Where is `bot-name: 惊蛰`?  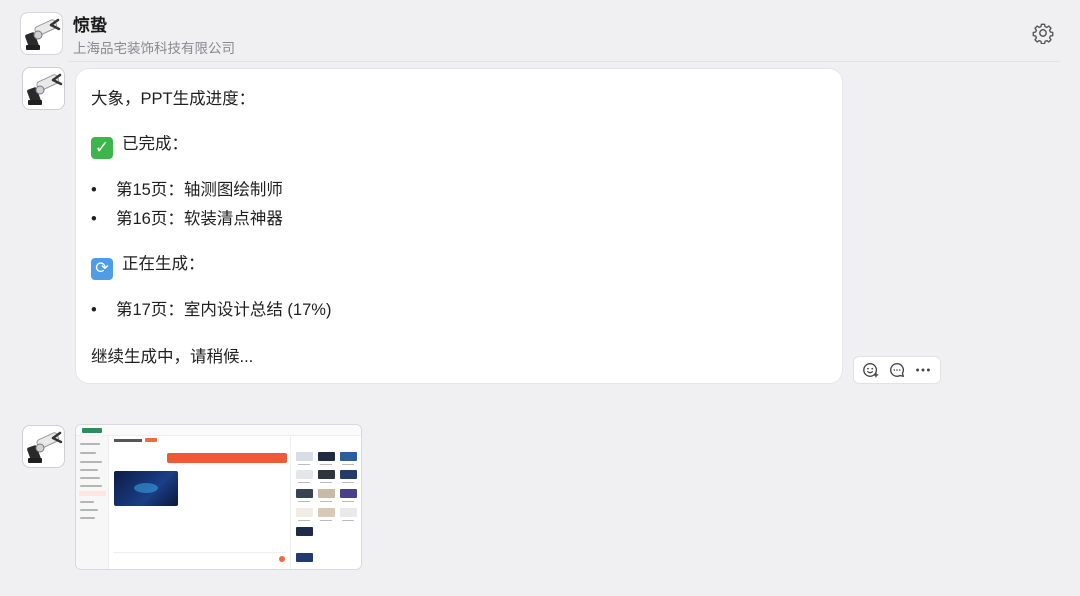
bot-name: 惊蛰 is located at coordinates (90, 25).